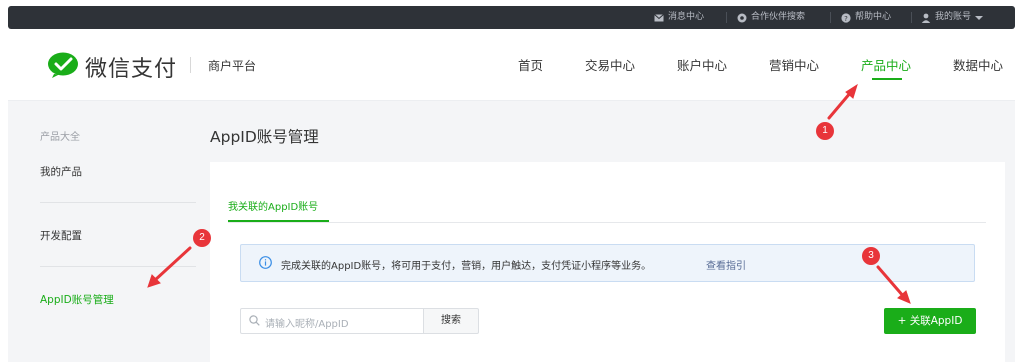 The height and width of the screenshot is (362, 1024). I want to click on annotation-marker-3: 3, so click(871, 256).